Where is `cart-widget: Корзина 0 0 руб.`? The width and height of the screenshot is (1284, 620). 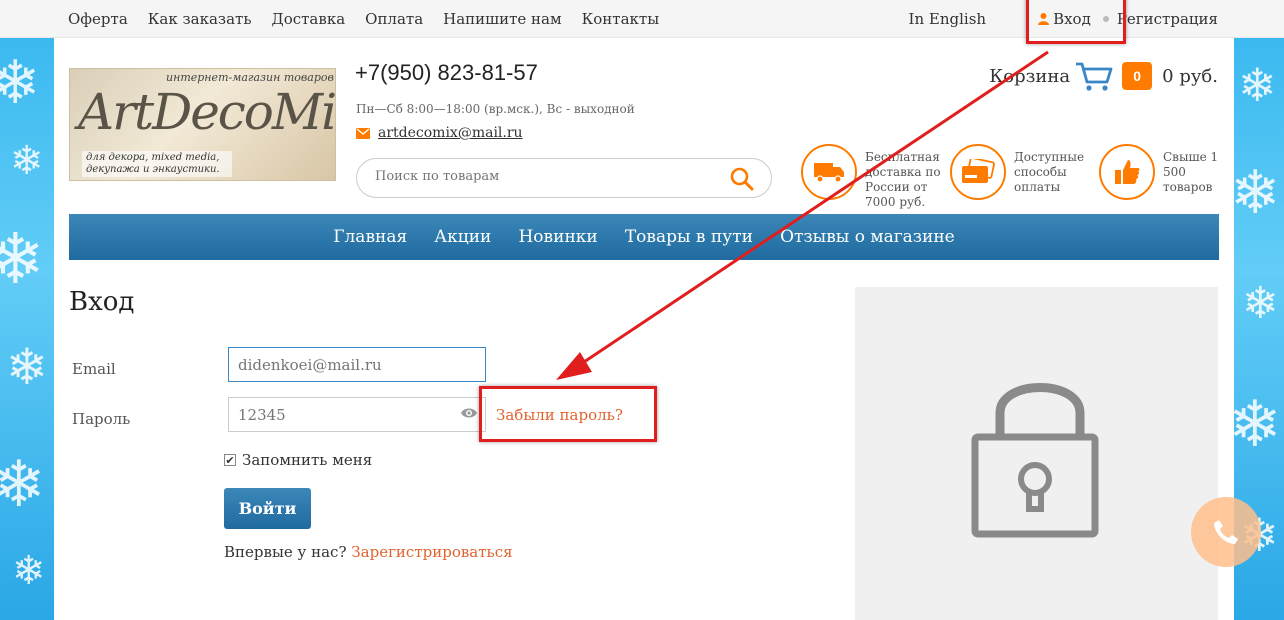
cart-widget: Корзина 0 0 руб. is located at coordinates (1103, 76).